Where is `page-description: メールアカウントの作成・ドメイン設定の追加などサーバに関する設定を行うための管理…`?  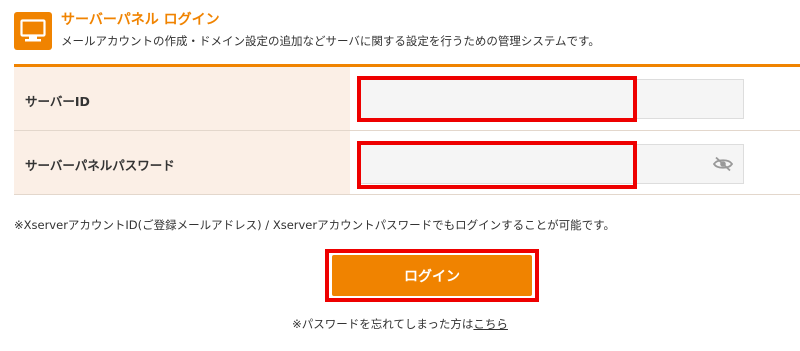
page-description: メールアカウントの作成・ドメイン設定の追加などサーバに関する設定を行うための管理… is located at coordinates (330, 41).